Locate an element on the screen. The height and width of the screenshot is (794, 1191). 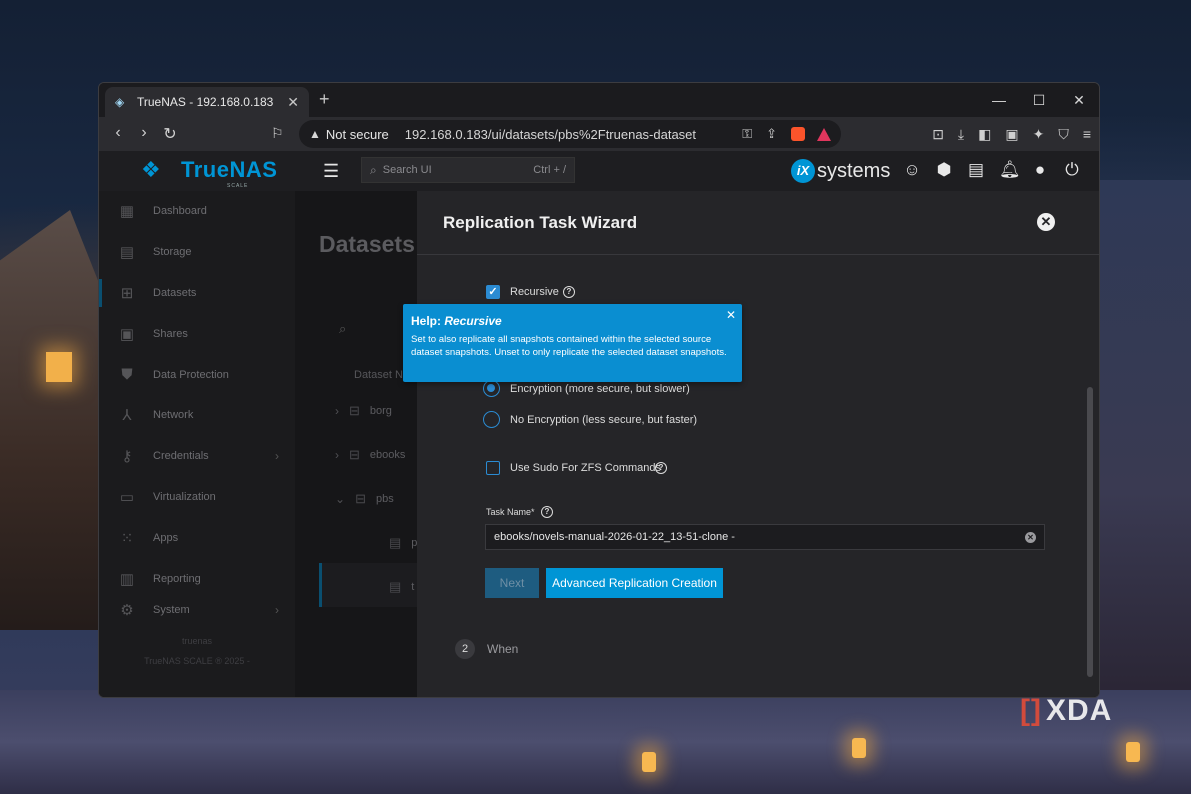
task-name-label-text: Task Name is located at coordinates (509, 512).